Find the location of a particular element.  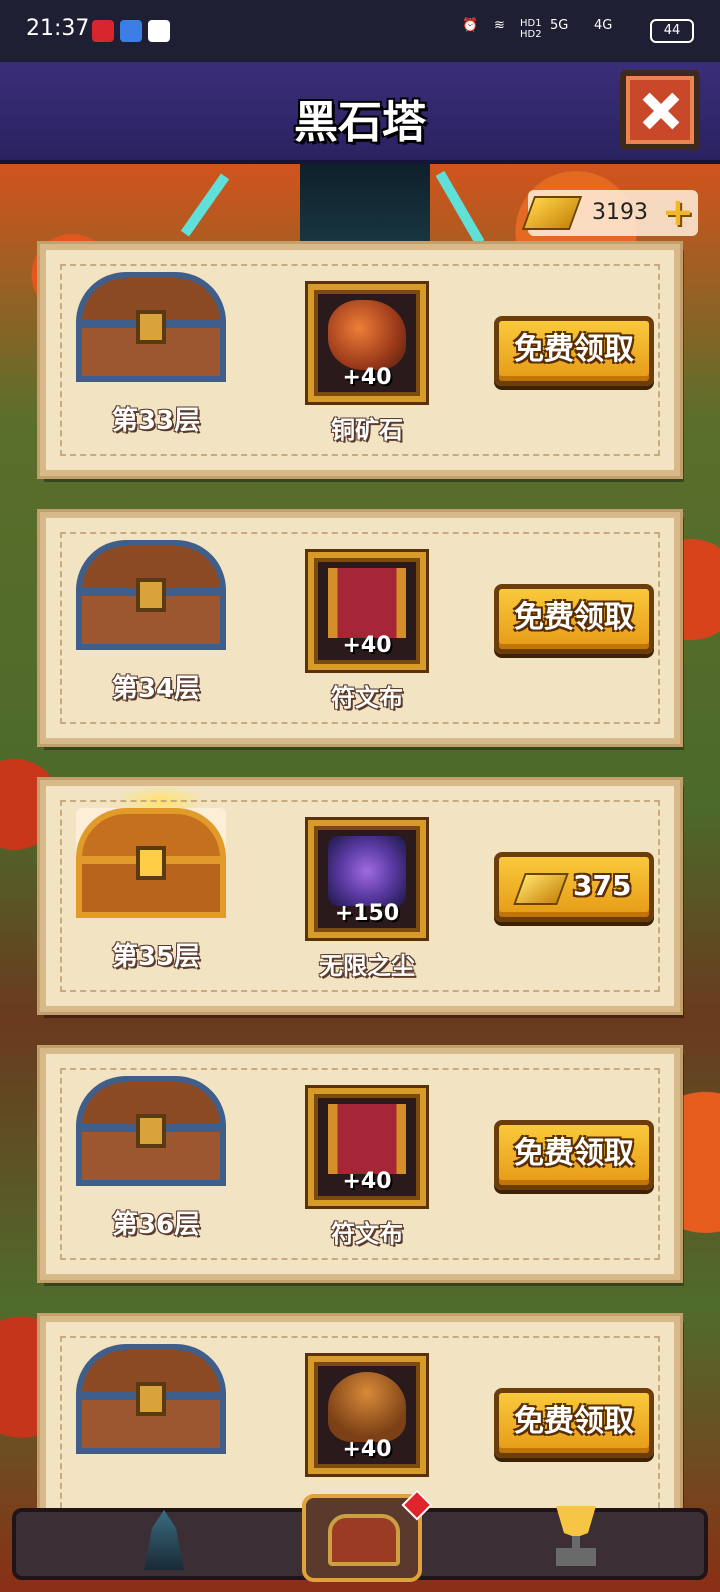

add-gold-button: + is located at coordinates (678, 212).